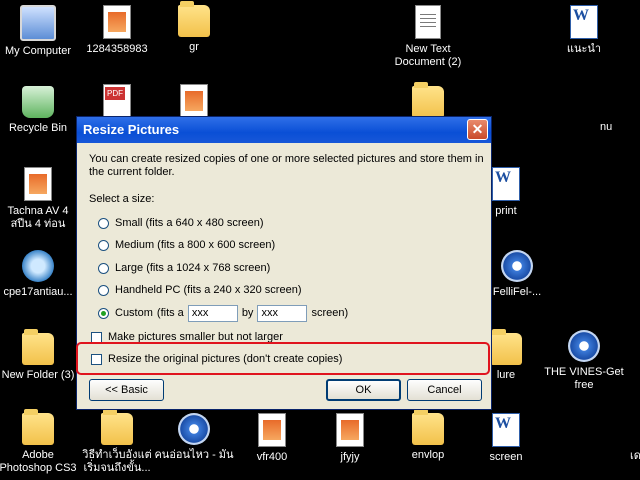 The image size is (640, 480). I want to click on desktop-icon-thai-media: คนอ่อนไหว - มัน, so click(194, 437).